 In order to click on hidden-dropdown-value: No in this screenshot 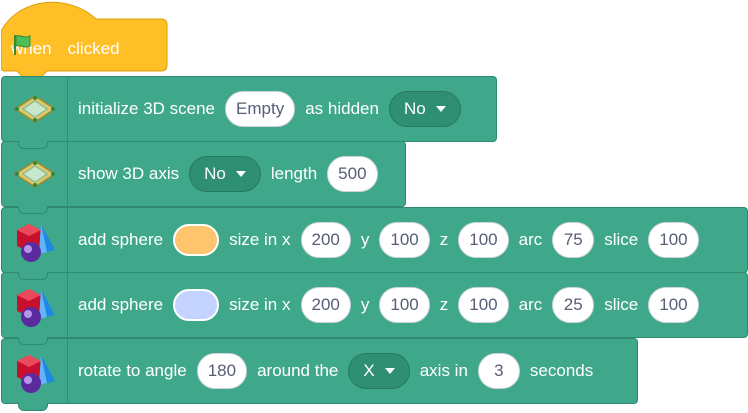, I will do `click(414, 108)`.